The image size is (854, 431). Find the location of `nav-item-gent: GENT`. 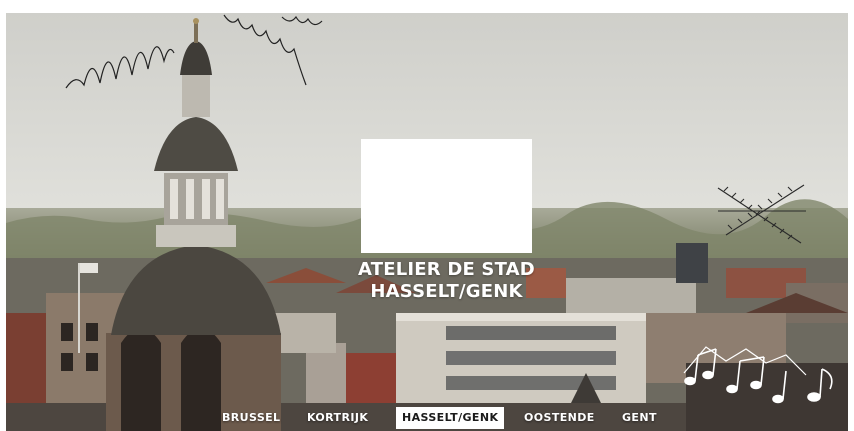

nav-item-gent: GENT is located at coordinates (639, 418).